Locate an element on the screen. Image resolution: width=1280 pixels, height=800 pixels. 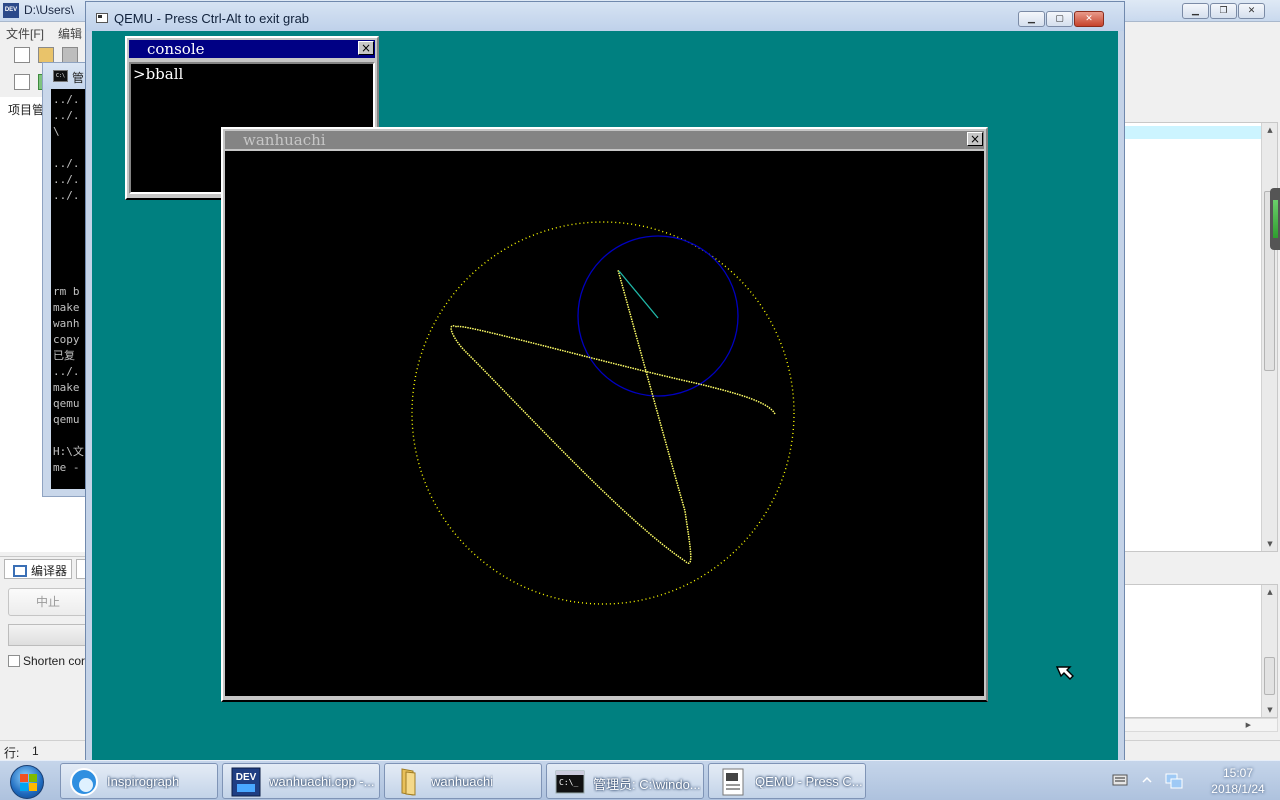
menu-edit: 编辑 is located at coordinates (70, 33).